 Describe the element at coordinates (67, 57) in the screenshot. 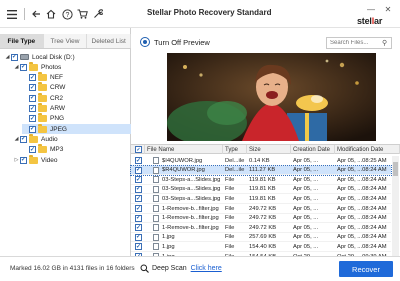

I see `tree-item: ◢ ✓ Local Disk (D:)` at that location.